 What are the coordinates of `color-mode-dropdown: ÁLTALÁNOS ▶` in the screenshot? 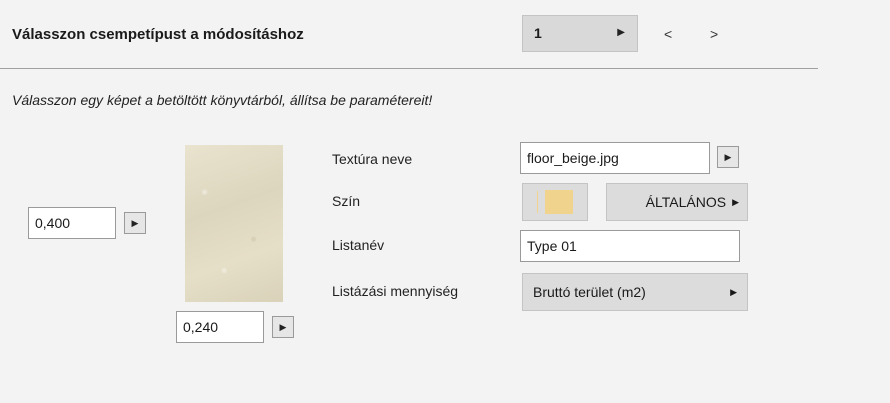 It's located at (677, 202).